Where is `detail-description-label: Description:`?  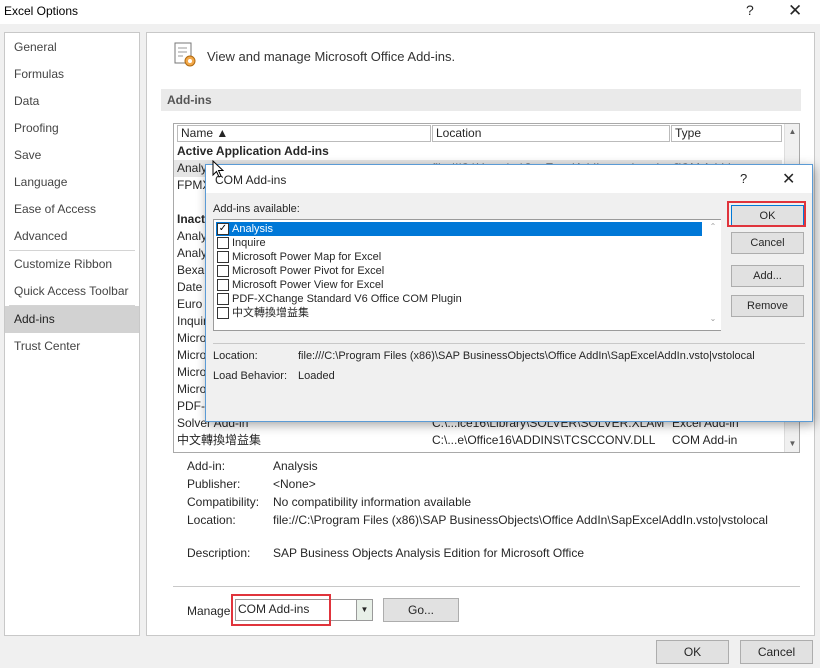 detail-description-label: Description: is located at coordinates (219, 553).